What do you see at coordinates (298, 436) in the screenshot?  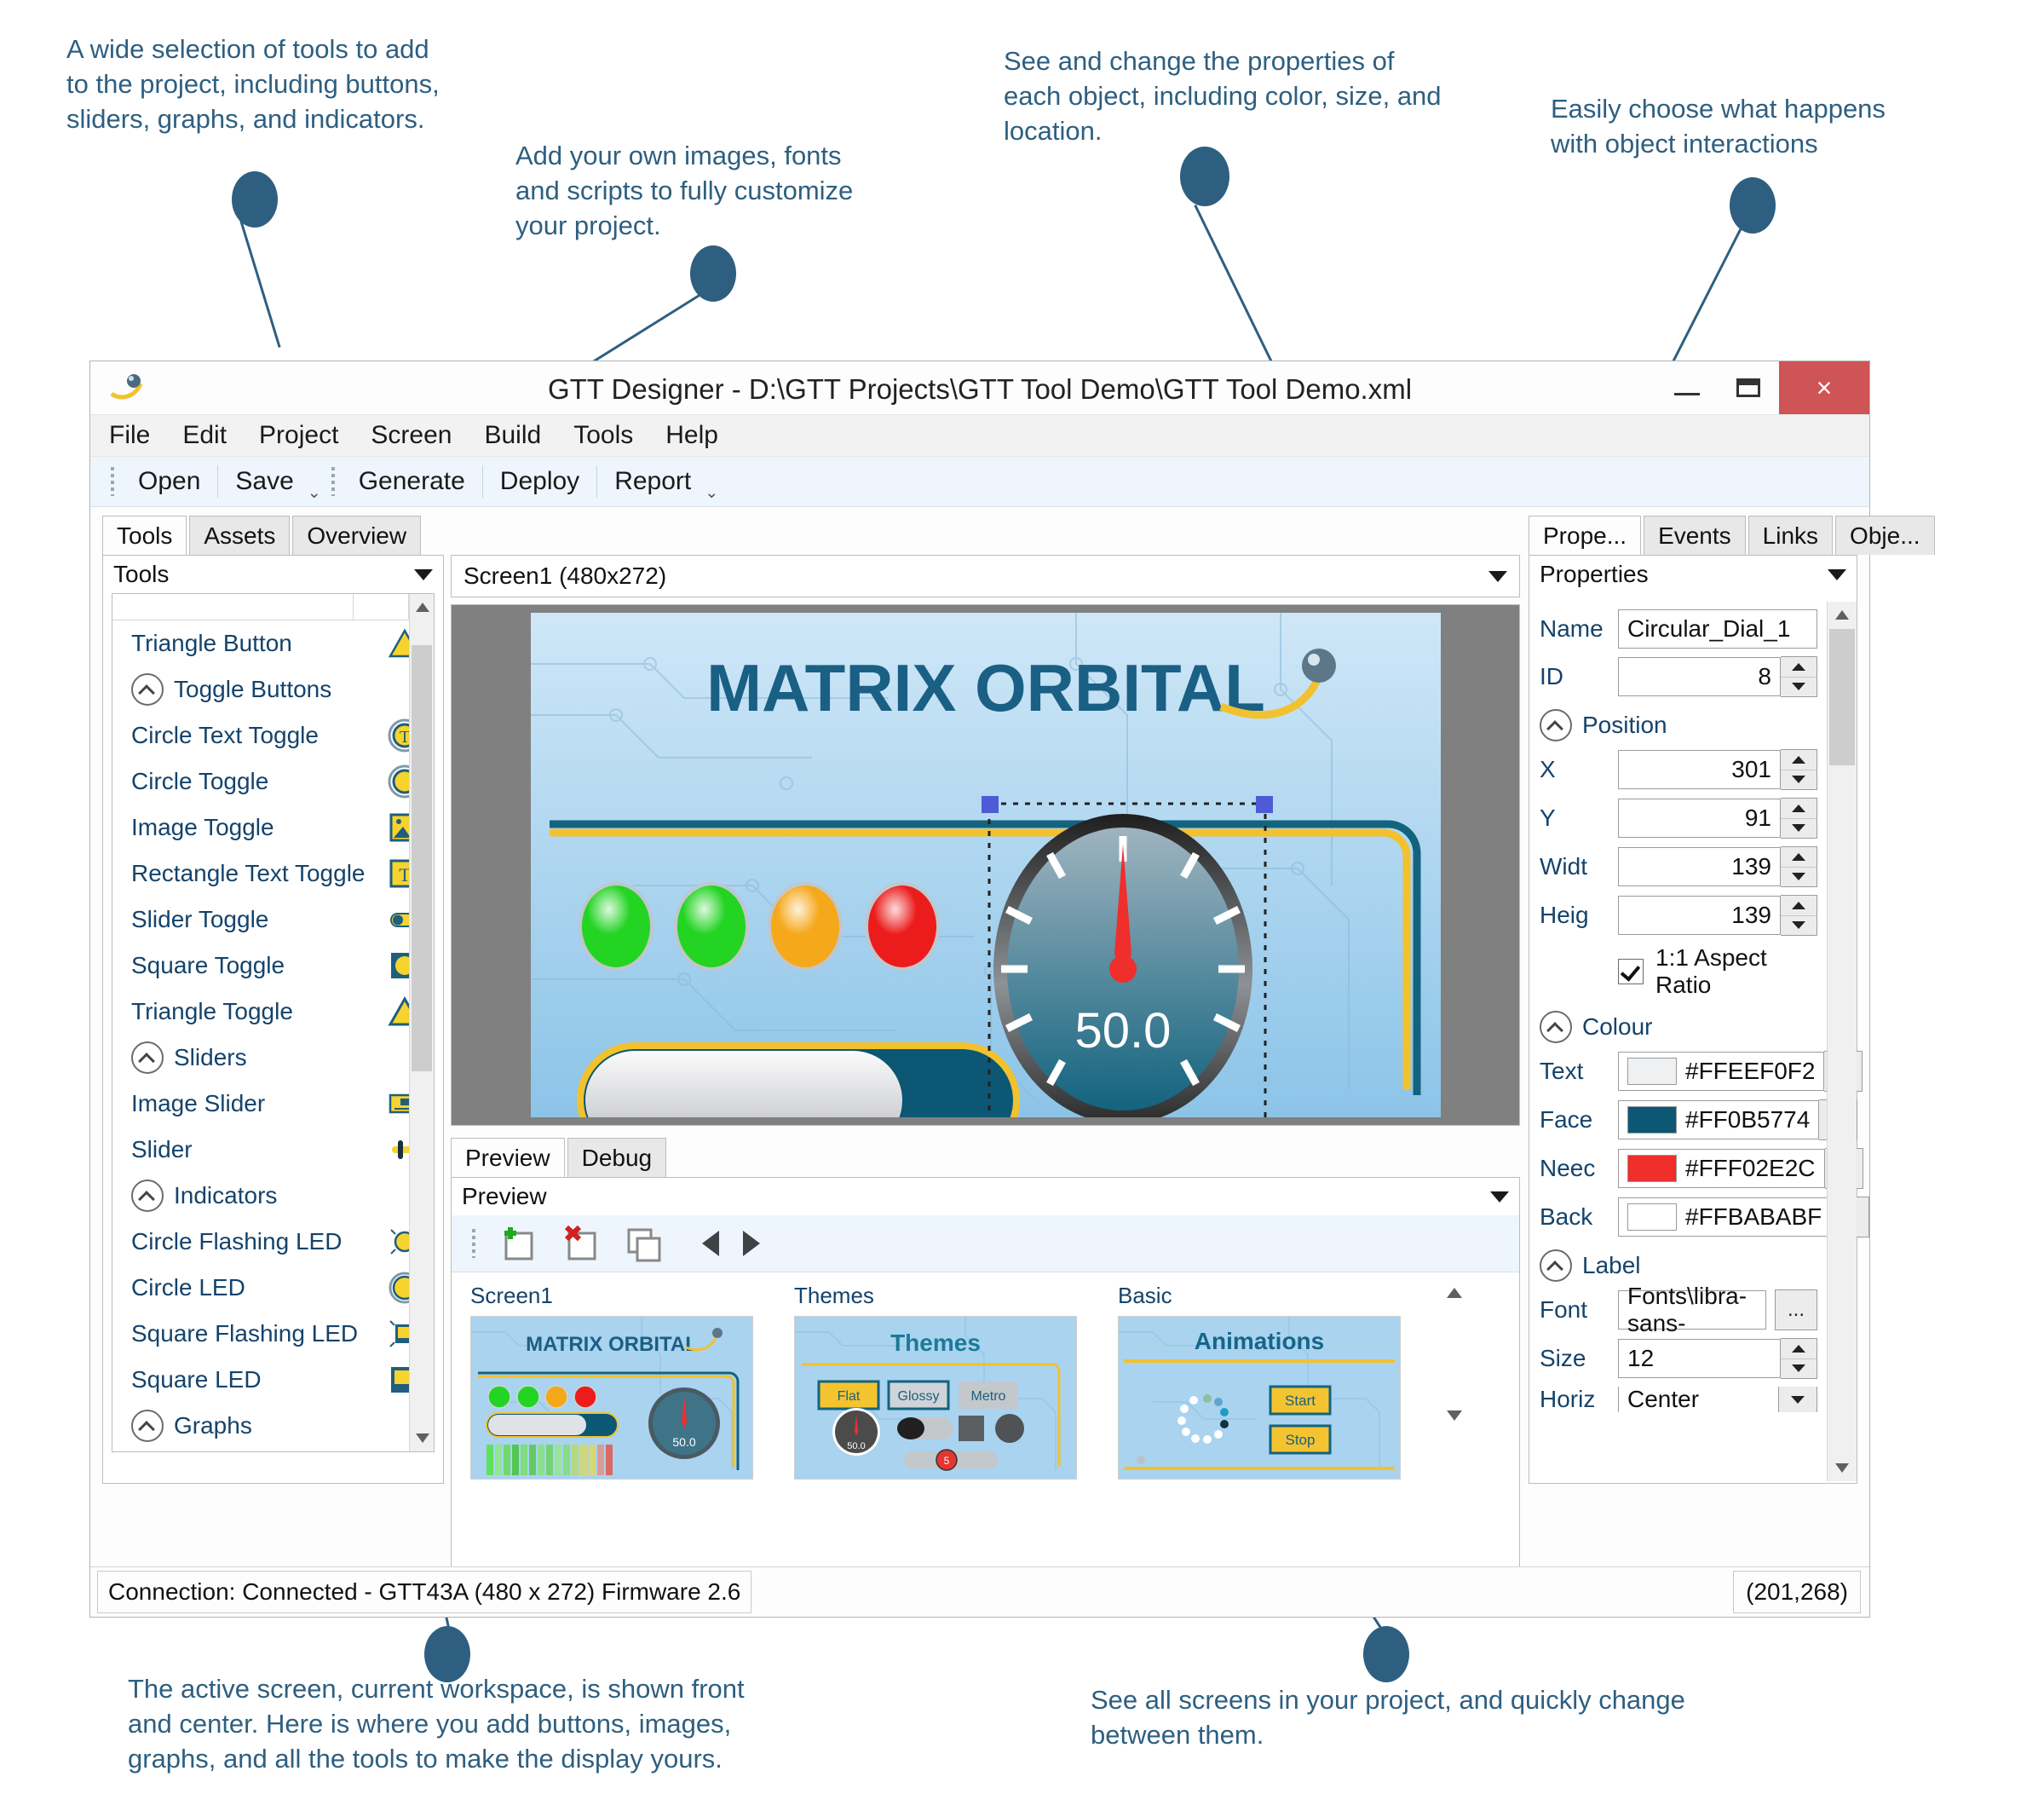 I see `menu-item-project: Project` at bounding box center [298, 436].